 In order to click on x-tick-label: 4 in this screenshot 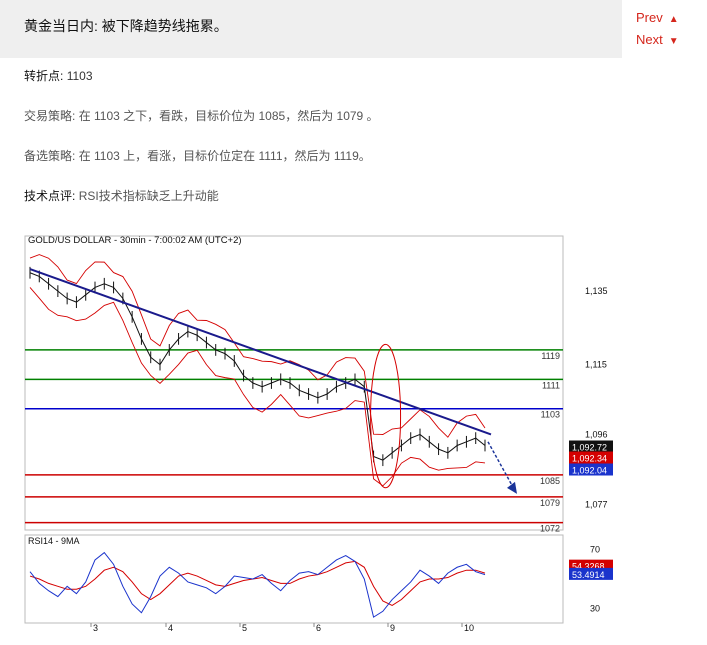, I will do `click(170, 628)`.